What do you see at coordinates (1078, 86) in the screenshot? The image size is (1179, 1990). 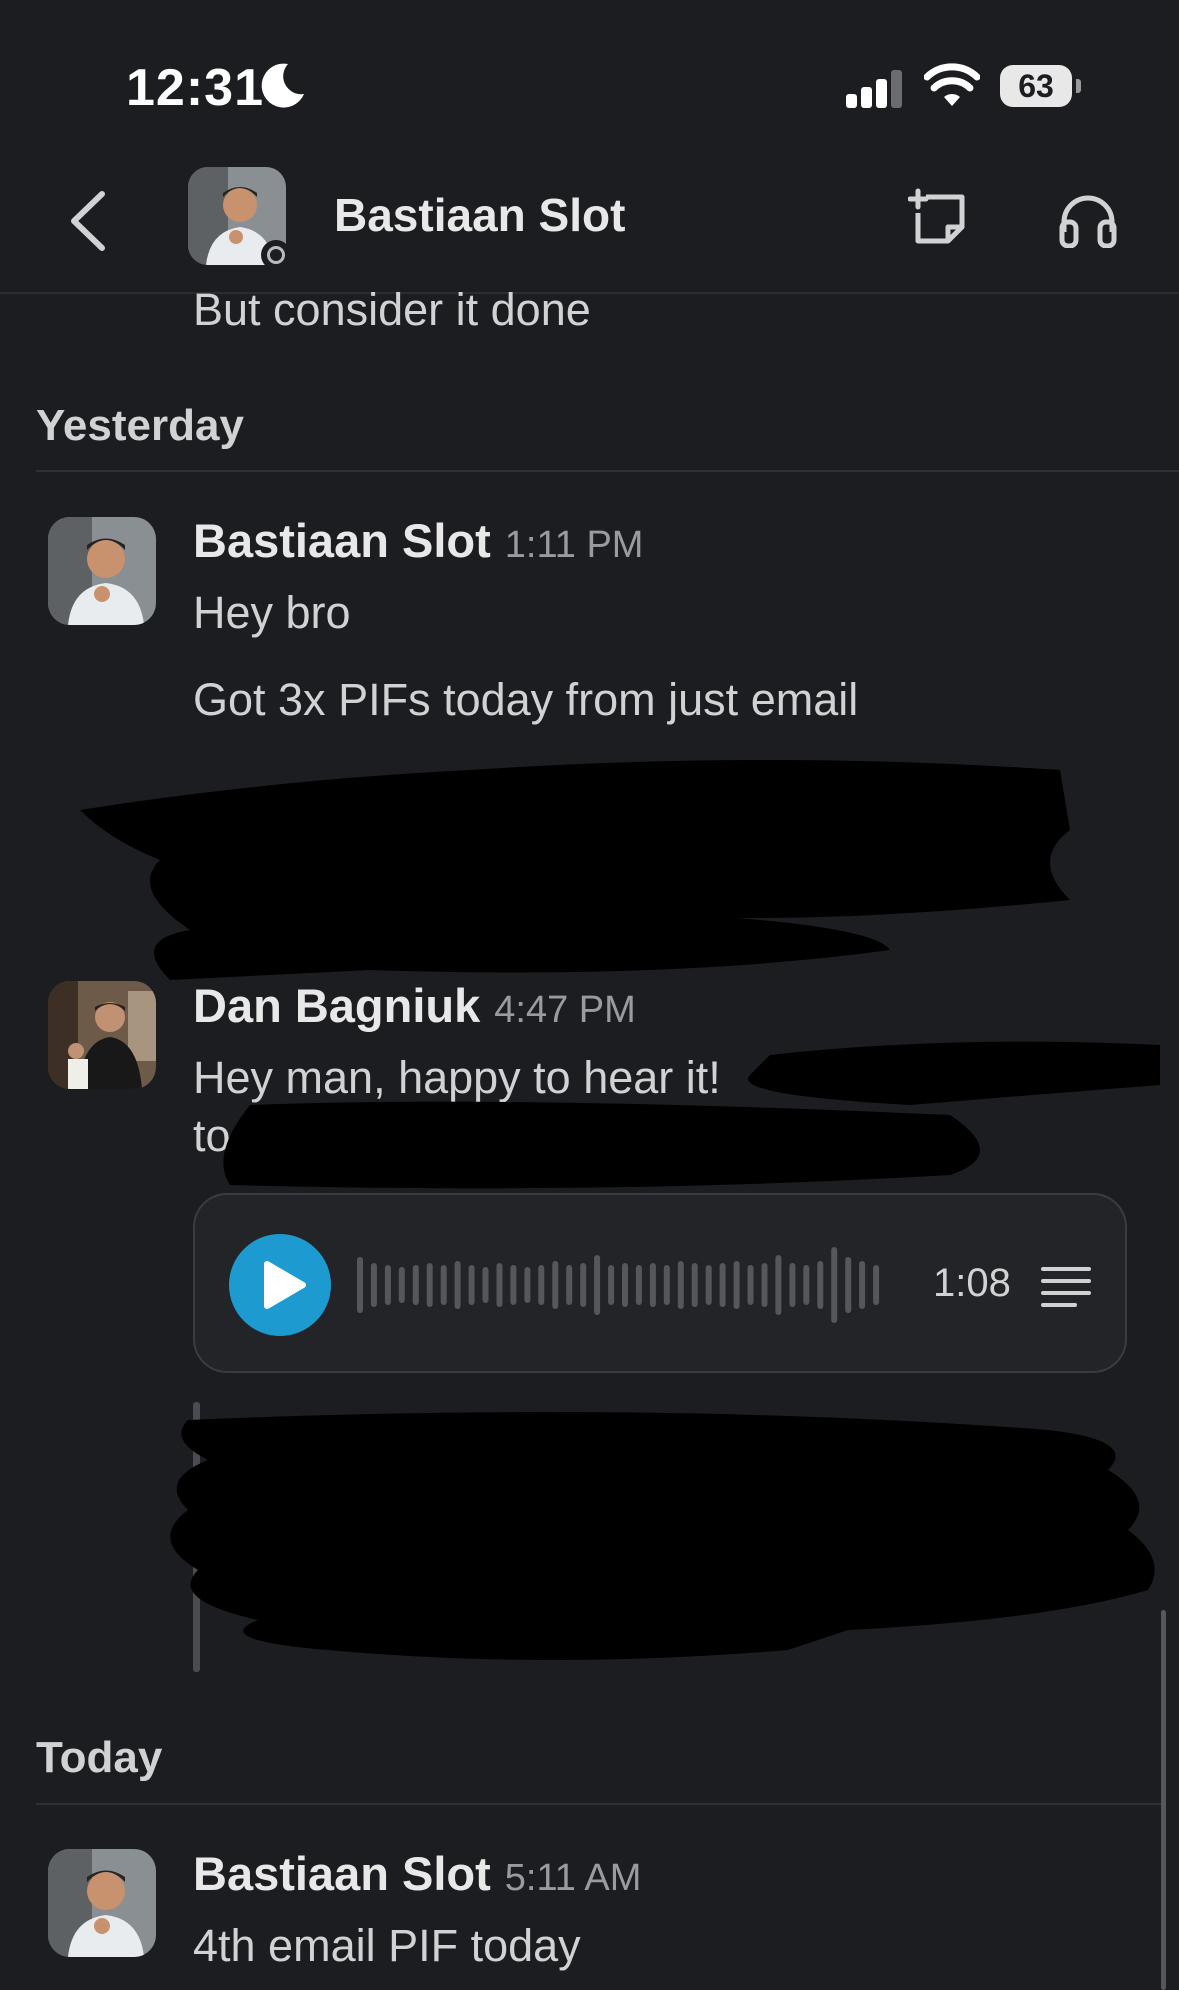 I see `battery-nub` at bounding box center [1078, 86].